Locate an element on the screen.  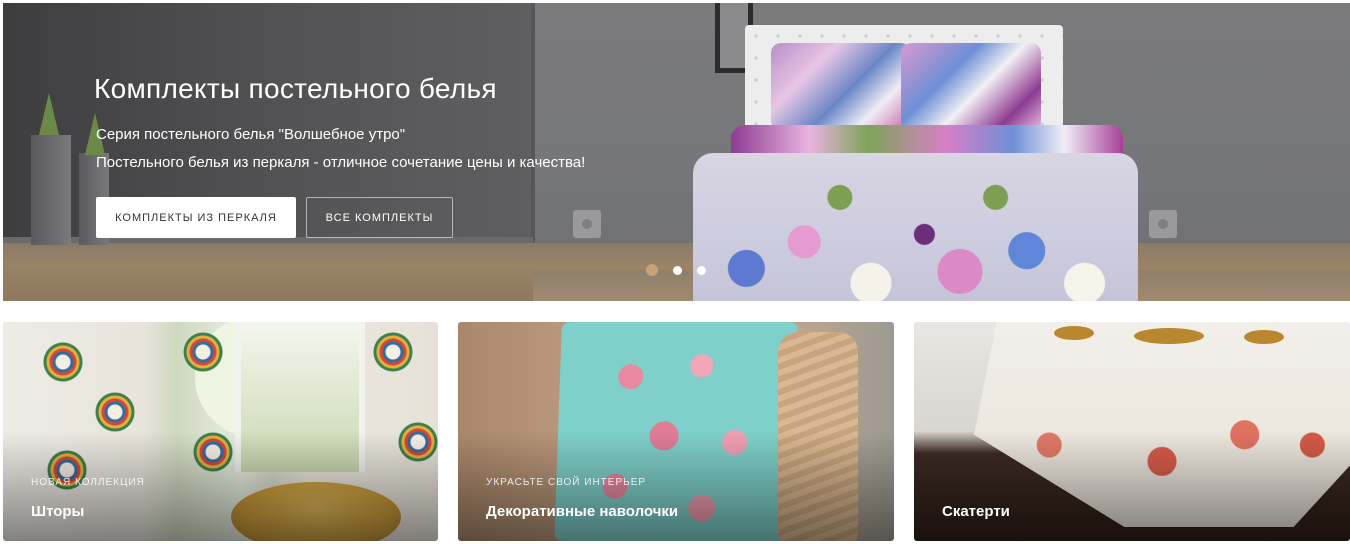
percale-sets-button: Комплекты из перкаля is located at coordinates (196, 217).